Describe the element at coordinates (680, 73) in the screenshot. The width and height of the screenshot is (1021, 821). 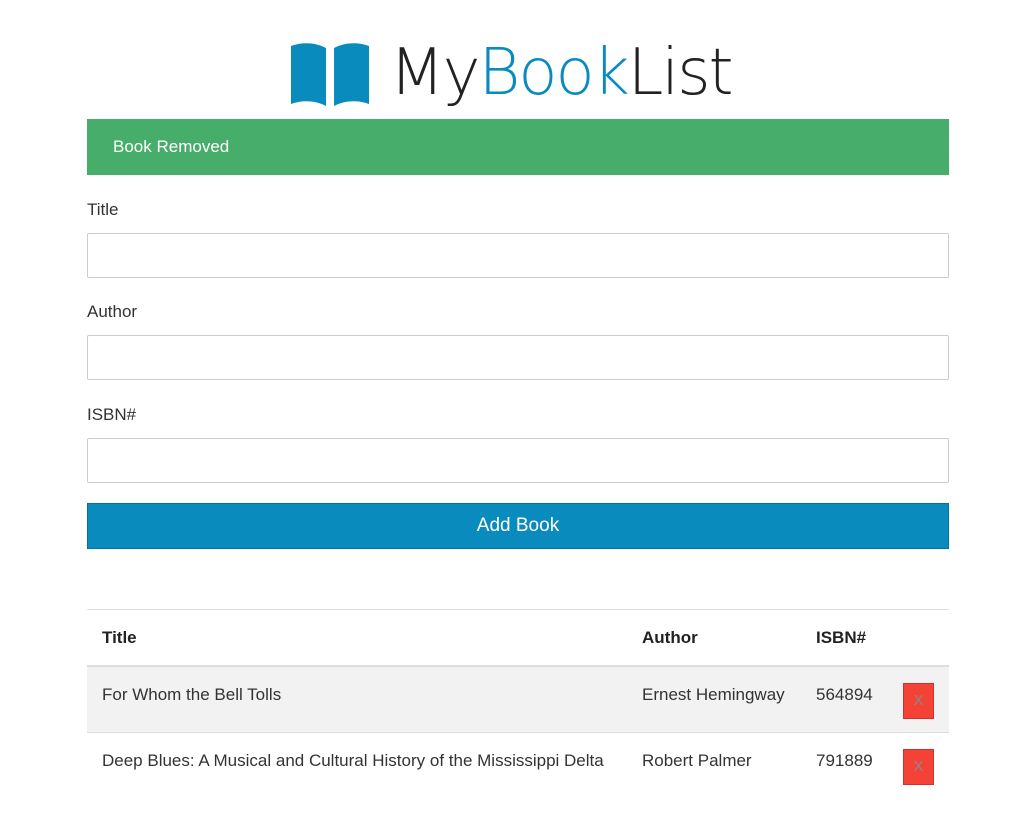
I see `brand-part-list: List` at that location.